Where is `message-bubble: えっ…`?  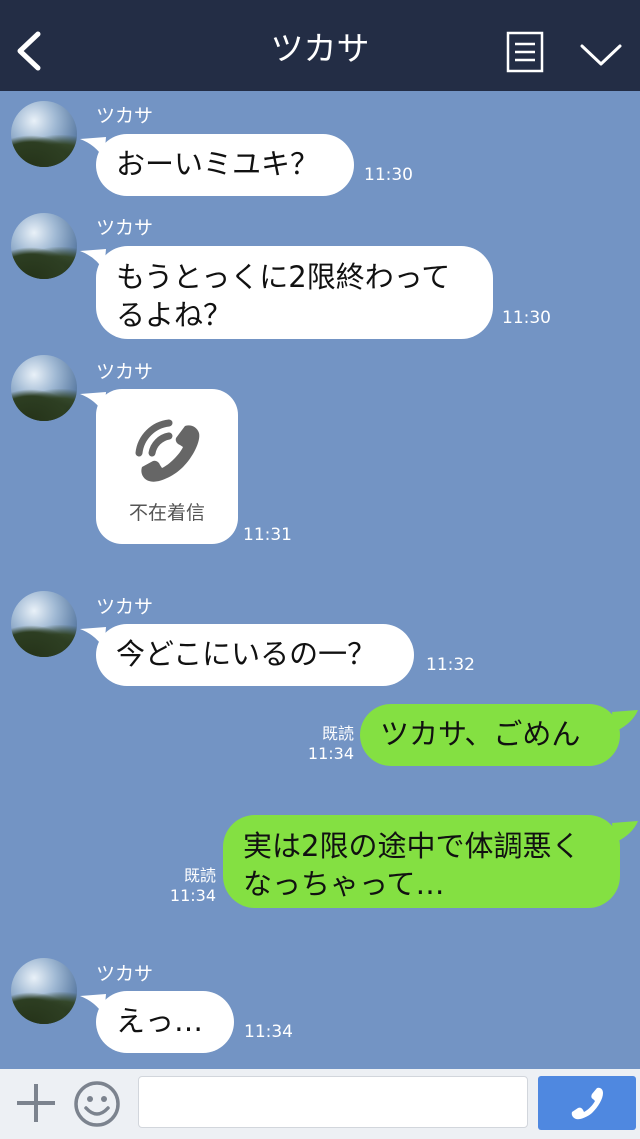
message-bubble: えっ… is located at coordinates (165, 1022).